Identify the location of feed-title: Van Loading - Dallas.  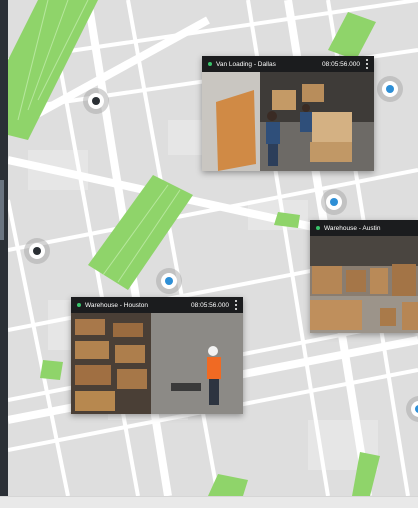
(246, 64).